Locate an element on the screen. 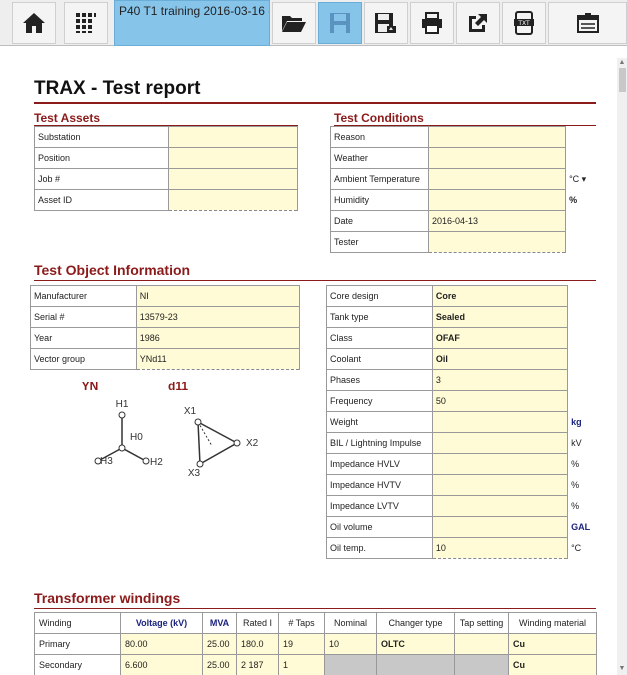  humidity-field is located at coordinates (497, 200).